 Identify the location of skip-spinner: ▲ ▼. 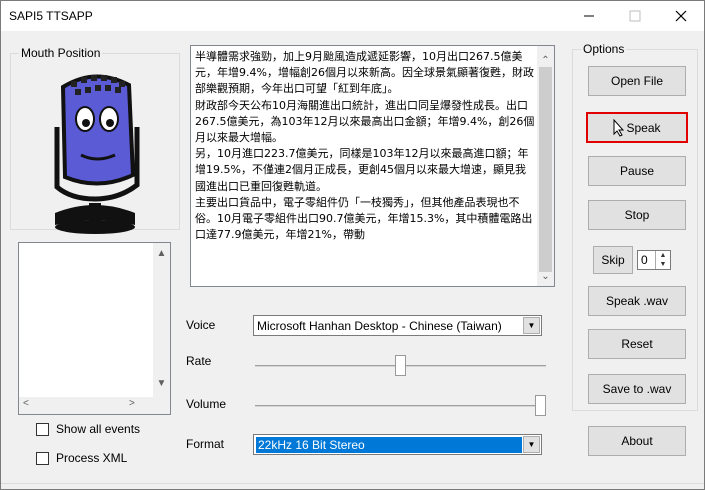
(662, 260).